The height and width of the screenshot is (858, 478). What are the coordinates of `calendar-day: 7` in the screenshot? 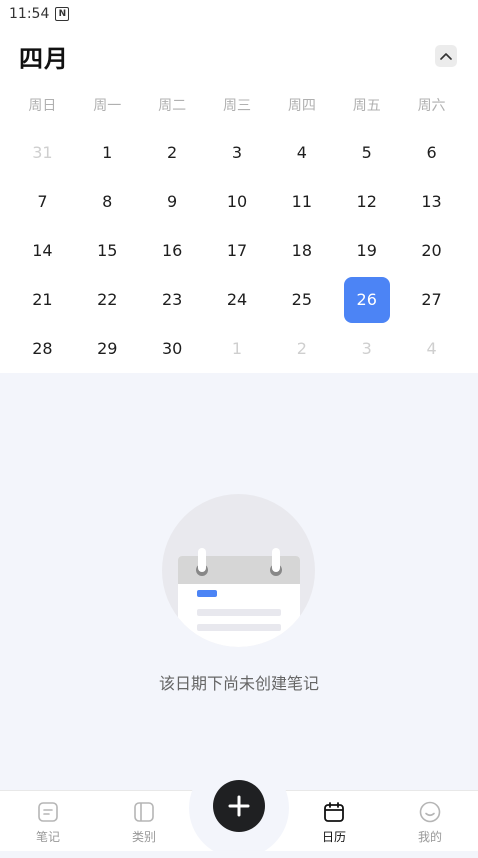 It's located at (42, 201).